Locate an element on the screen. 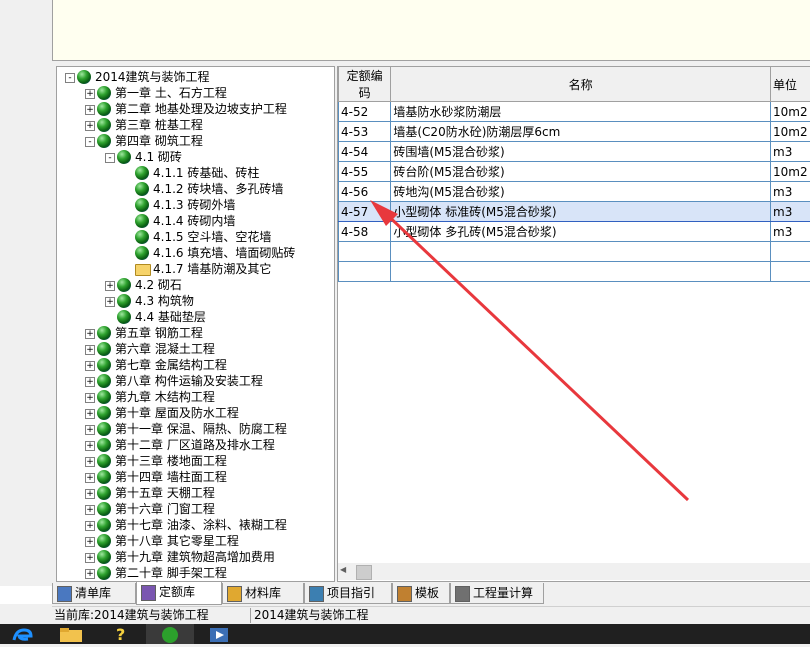 The height and width of the screenshot is (647, 810). header-name: 名称 is located at coordinates (581, 84).